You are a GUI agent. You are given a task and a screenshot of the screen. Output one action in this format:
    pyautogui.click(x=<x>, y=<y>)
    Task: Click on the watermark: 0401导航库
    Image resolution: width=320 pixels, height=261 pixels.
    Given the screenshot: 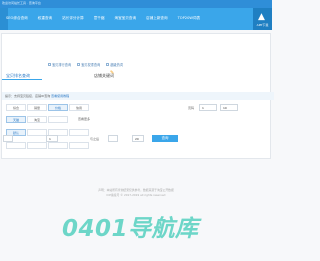 What is the action you would take?
    pyautogui.click(x=130, y=229)
    